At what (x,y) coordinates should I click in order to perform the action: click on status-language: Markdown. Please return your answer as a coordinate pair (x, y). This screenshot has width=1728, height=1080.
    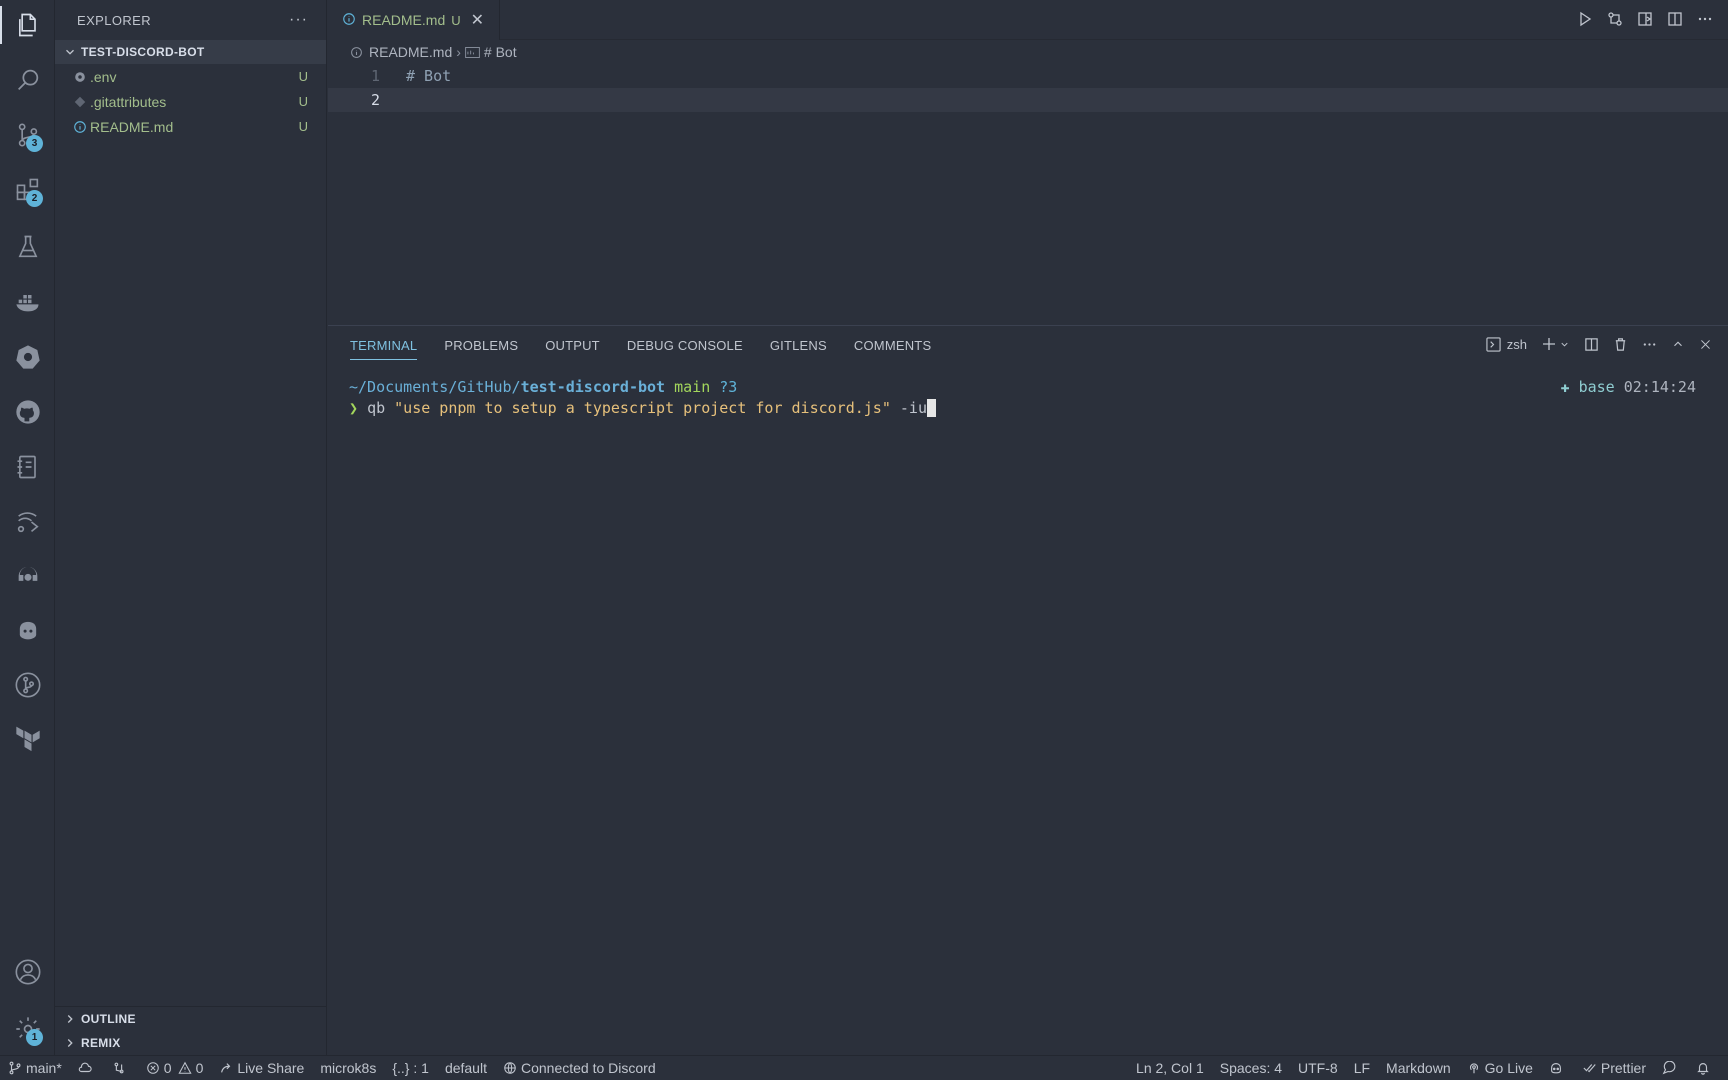
    Looking at the image, I should click on (1418, 1068).